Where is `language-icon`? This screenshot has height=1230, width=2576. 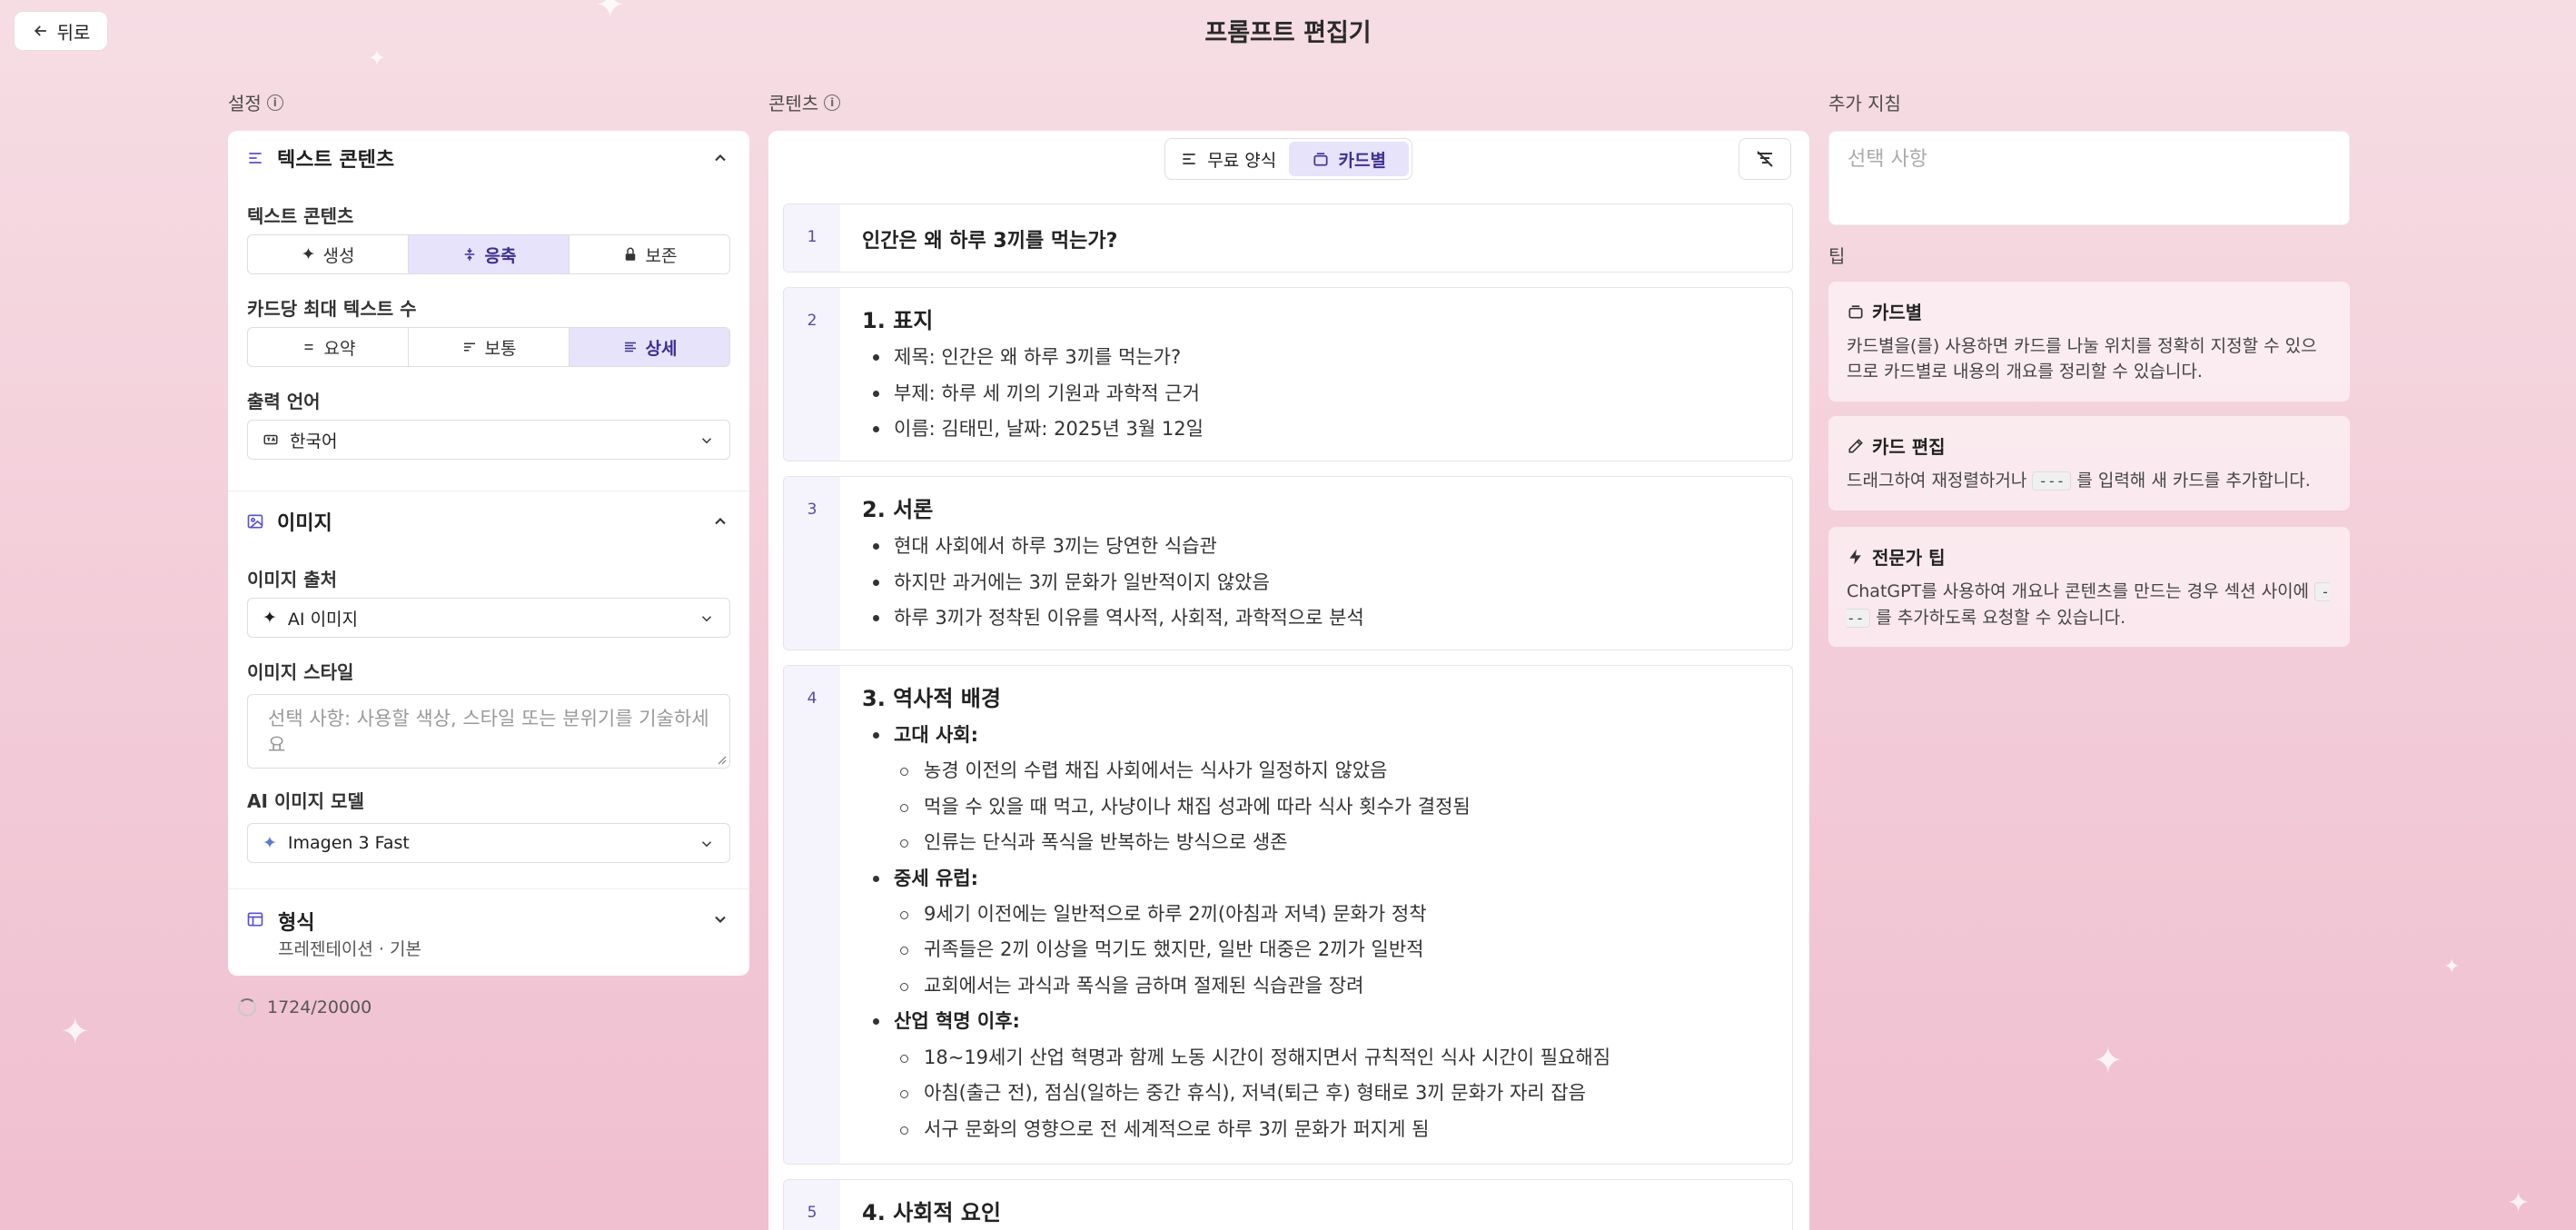 language-icon is located at coordinates (270, 439).